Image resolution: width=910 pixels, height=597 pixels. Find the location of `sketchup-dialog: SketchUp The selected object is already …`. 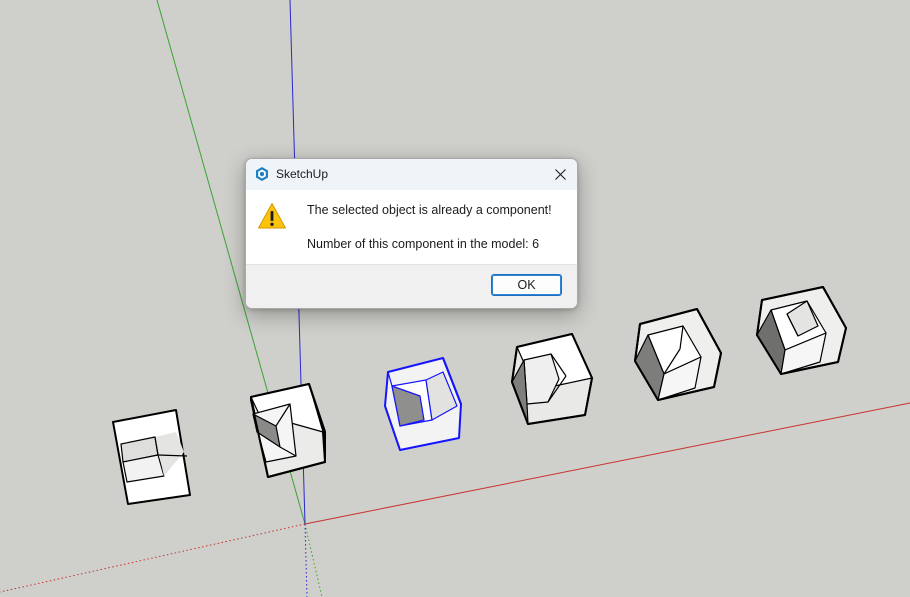

sketchup-dialog: SketchUp The selected object is already … is located at coordinates (411, 233).